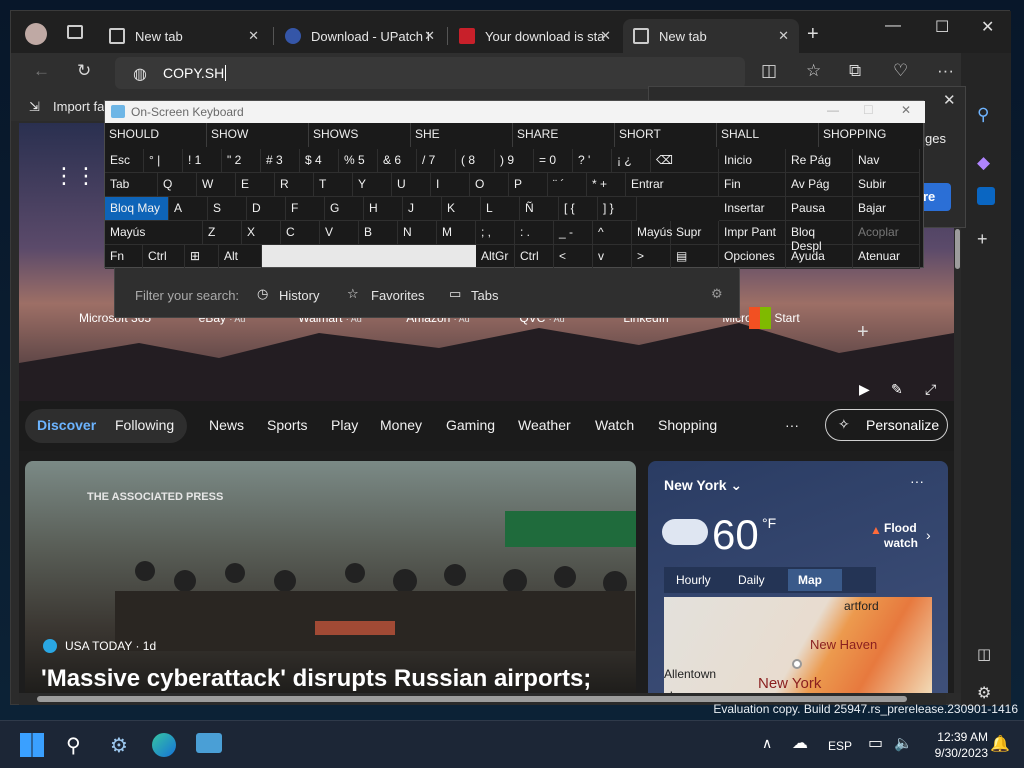  What do you see at coordinates (535, 36) in the screenshot?
I see `tab-download-started: Your download is sta ✕` at bounding box center [535, 36].